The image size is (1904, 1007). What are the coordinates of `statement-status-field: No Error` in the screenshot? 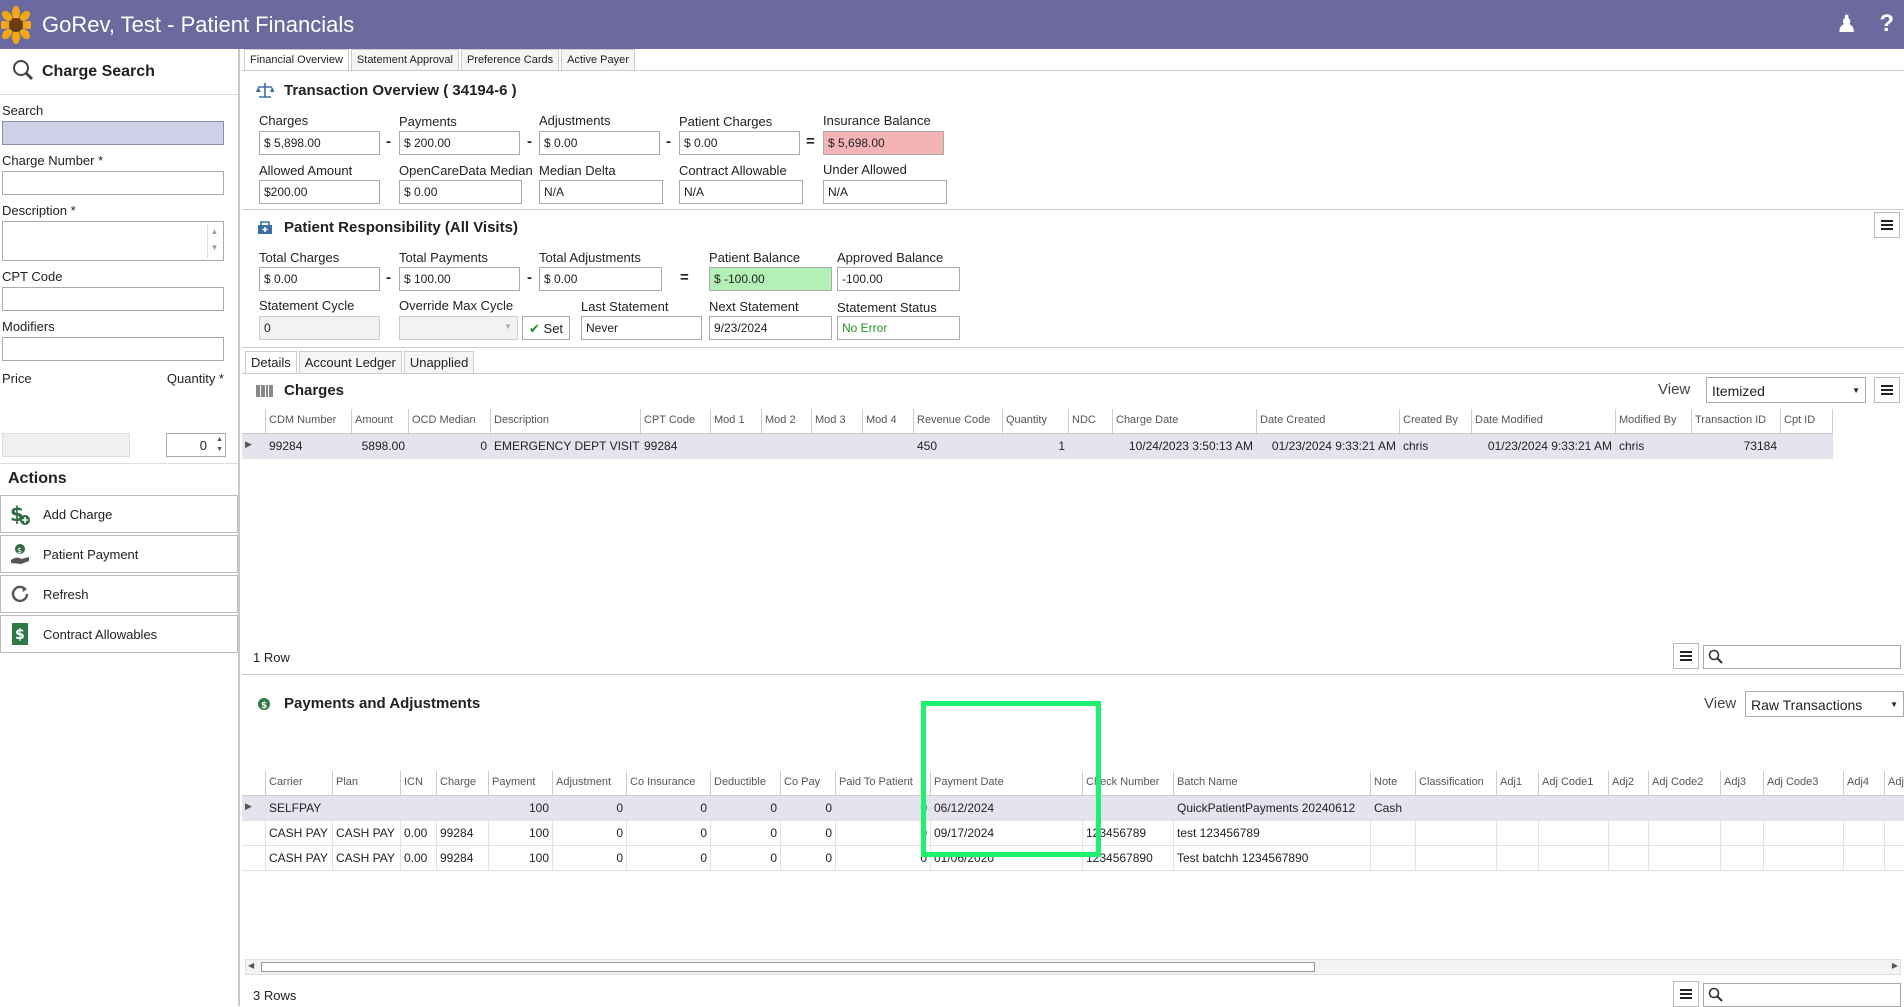 It's located at (898, 328).